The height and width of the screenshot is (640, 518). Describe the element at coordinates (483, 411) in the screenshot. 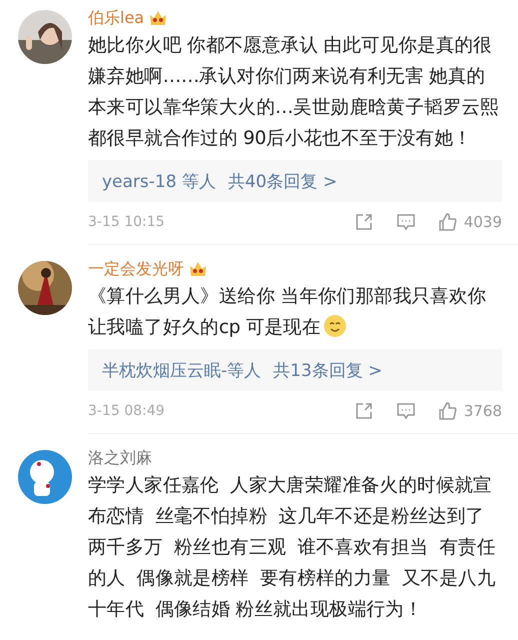

I see `like-count: 3768` at that location.